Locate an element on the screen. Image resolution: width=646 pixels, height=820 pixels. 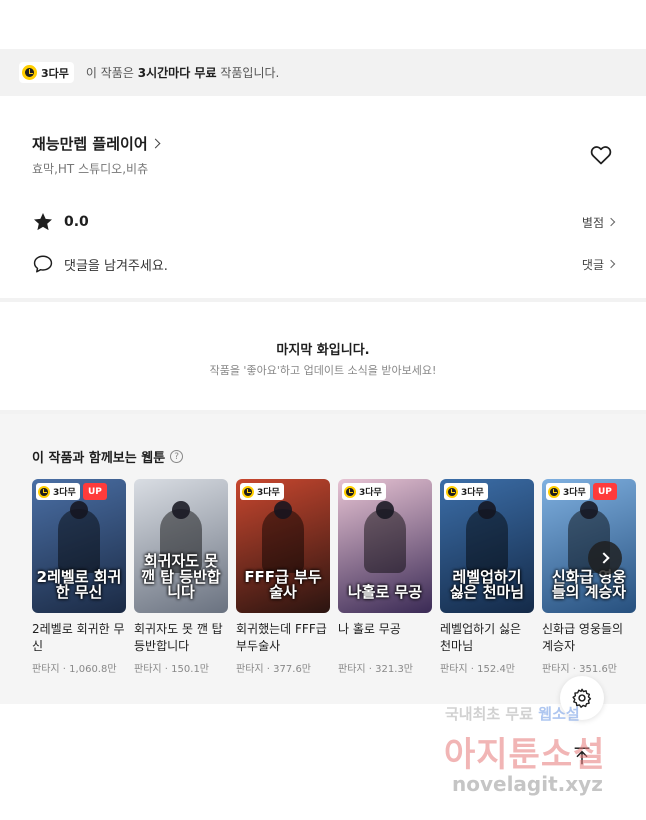
recommendation-meta: 판타지 · 150.1만 is located at coordinates (181, 667).